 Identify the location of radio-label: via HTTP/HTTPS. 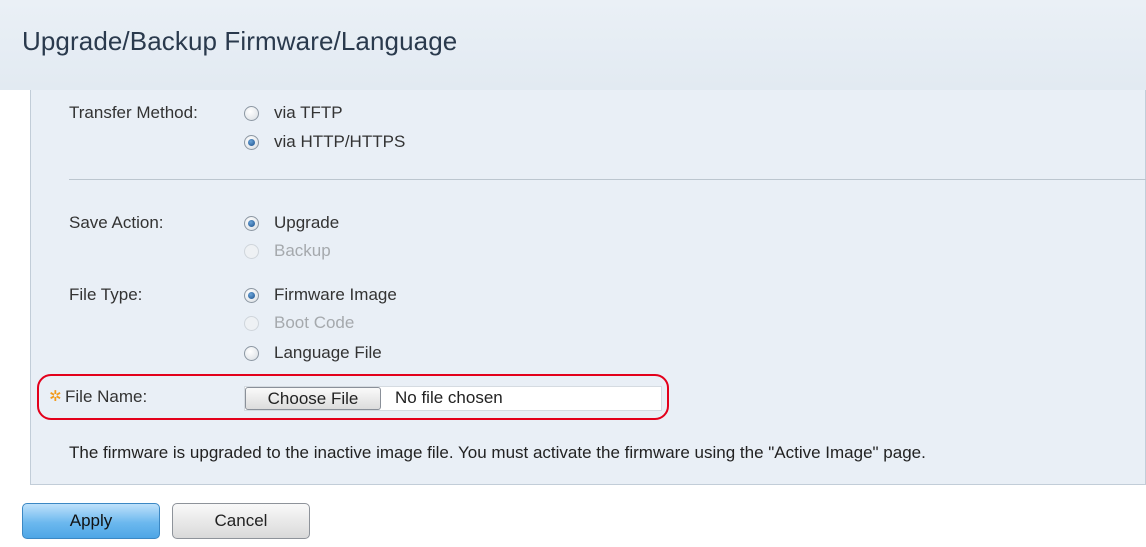
(340, 141).